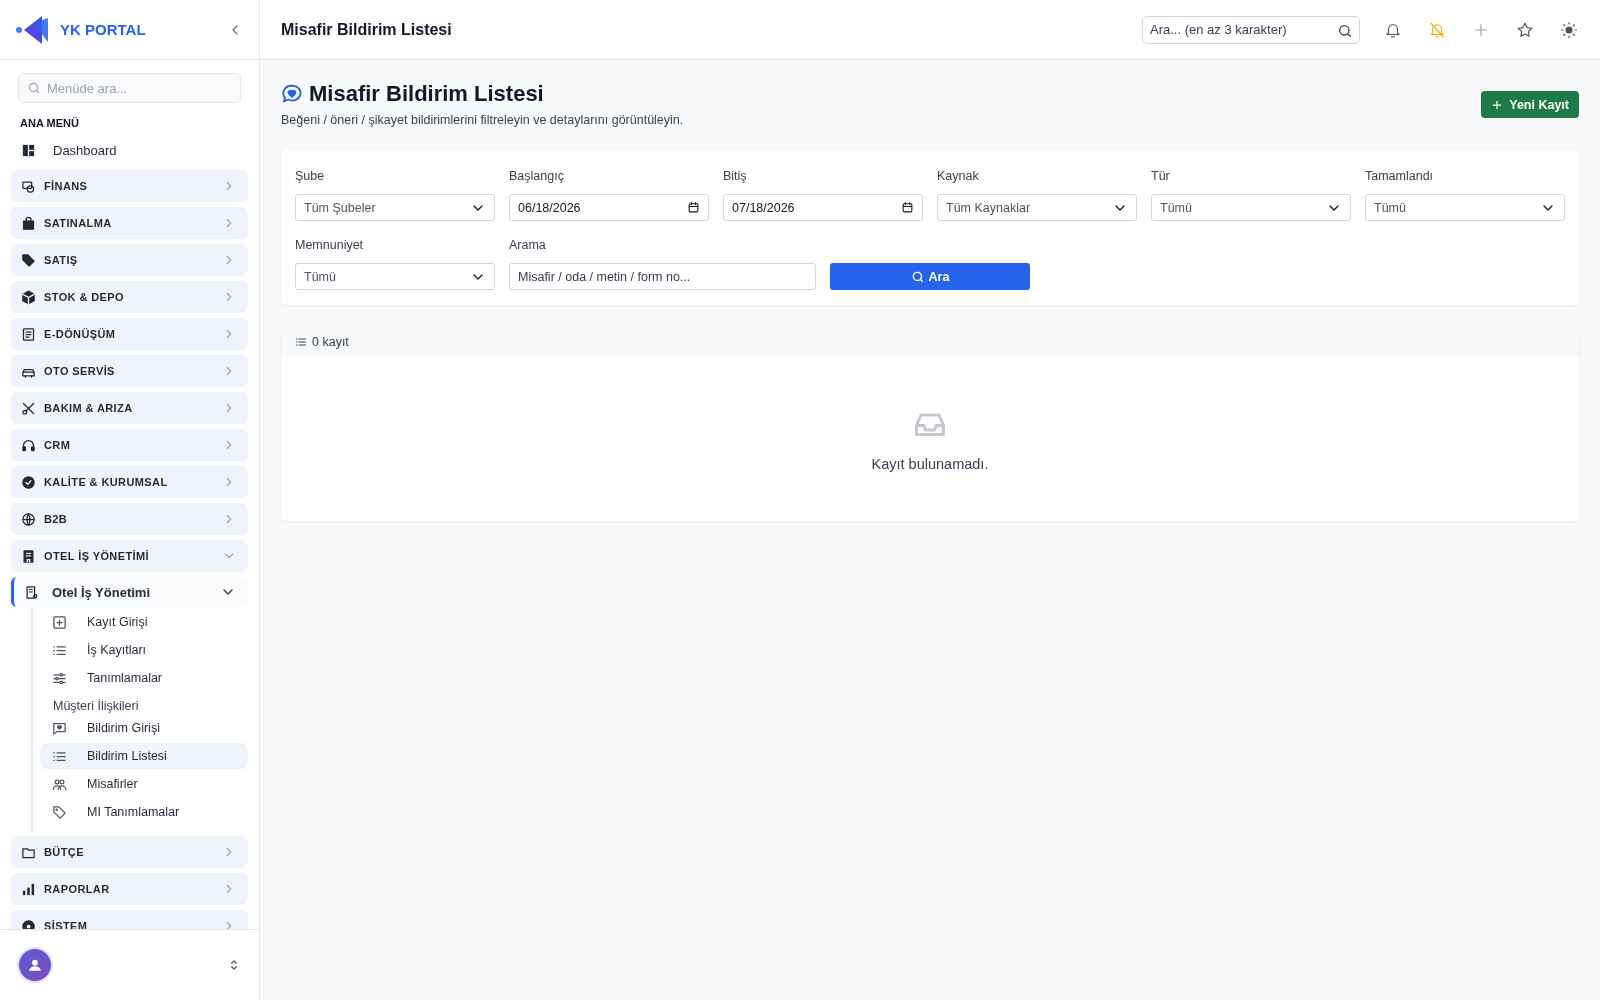  Describe the element at coordinates (129, 519) in the screenshot. I see `menu-group: B2B` at that location.